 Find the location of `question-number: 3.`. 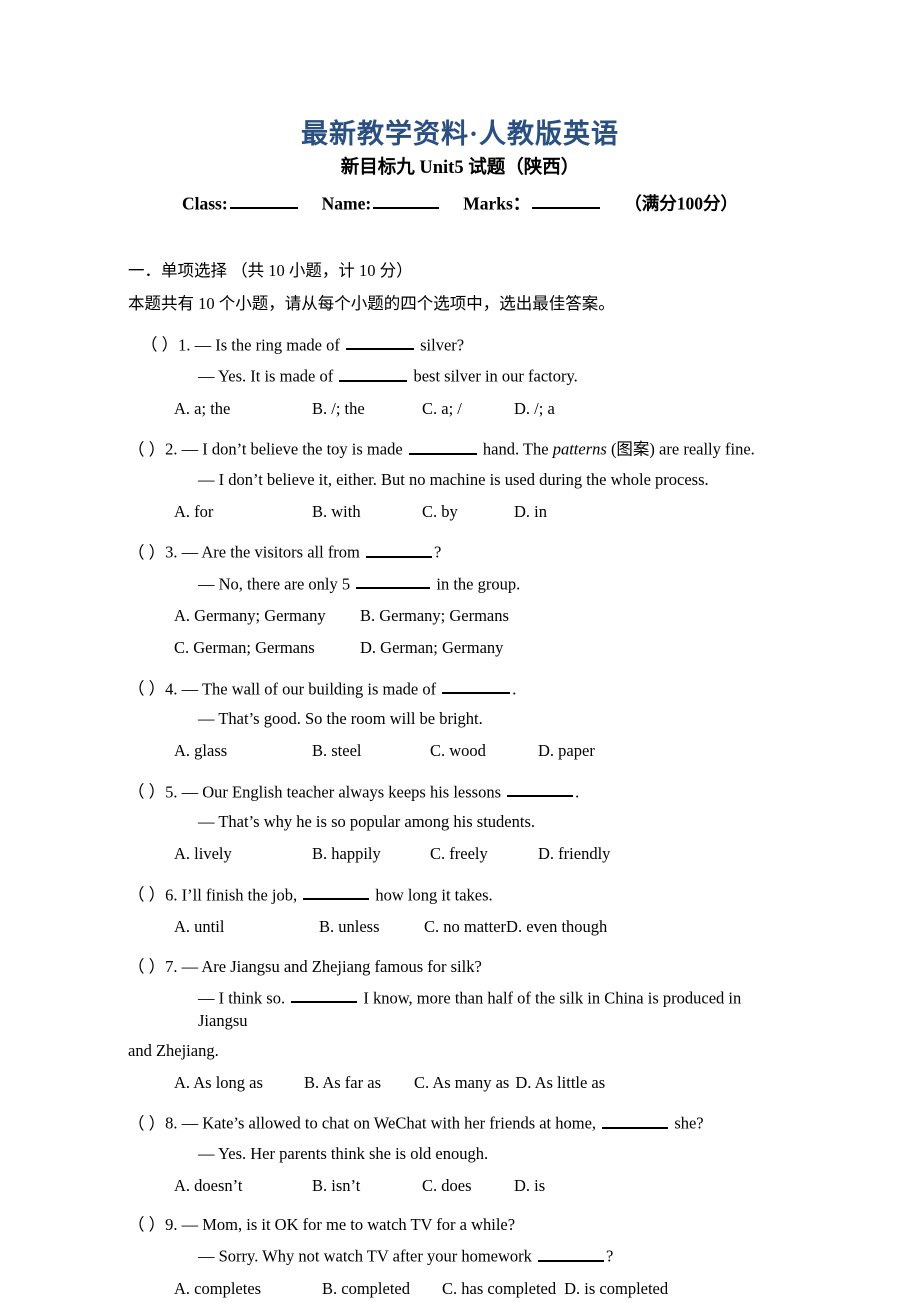

question-number: 3. is located at coordinates (171, 552).